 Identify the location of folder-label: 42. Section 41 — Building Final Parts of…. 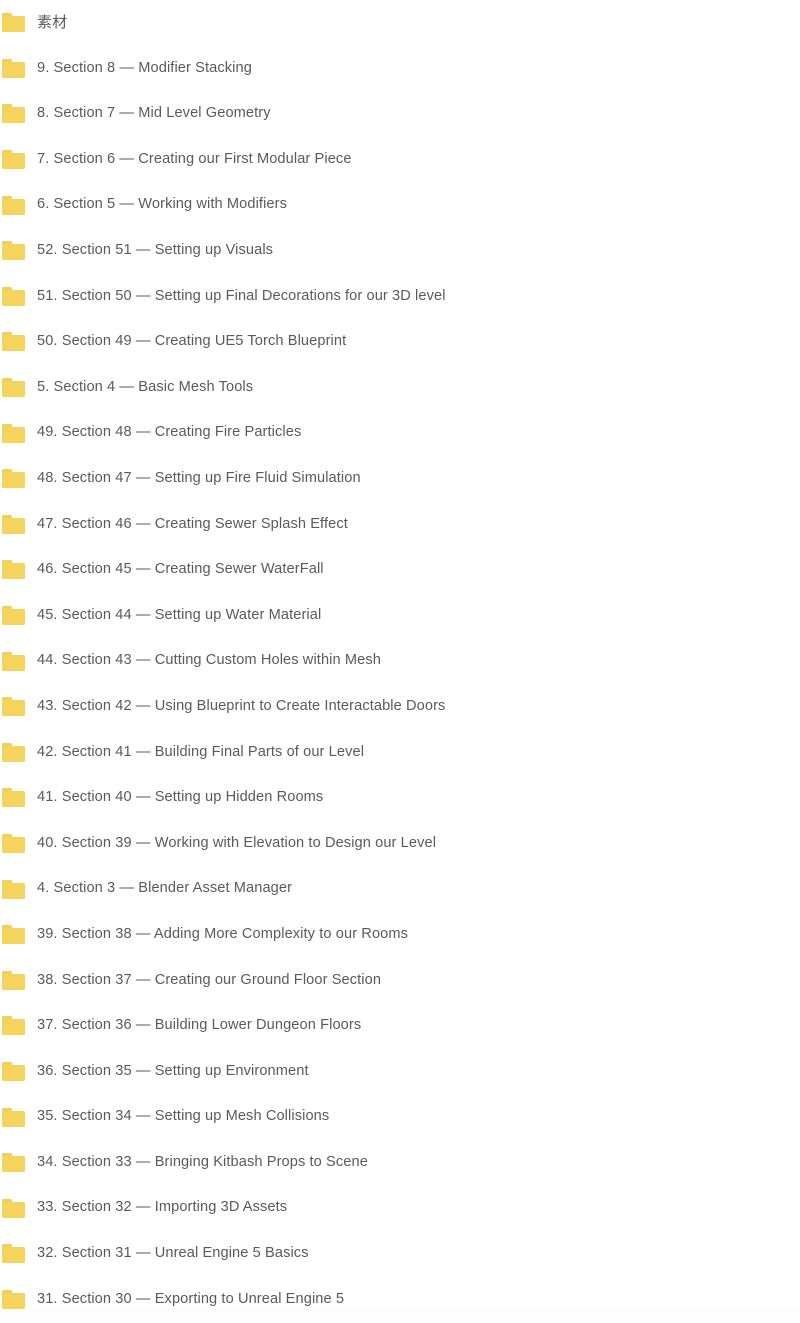
(201, 751).